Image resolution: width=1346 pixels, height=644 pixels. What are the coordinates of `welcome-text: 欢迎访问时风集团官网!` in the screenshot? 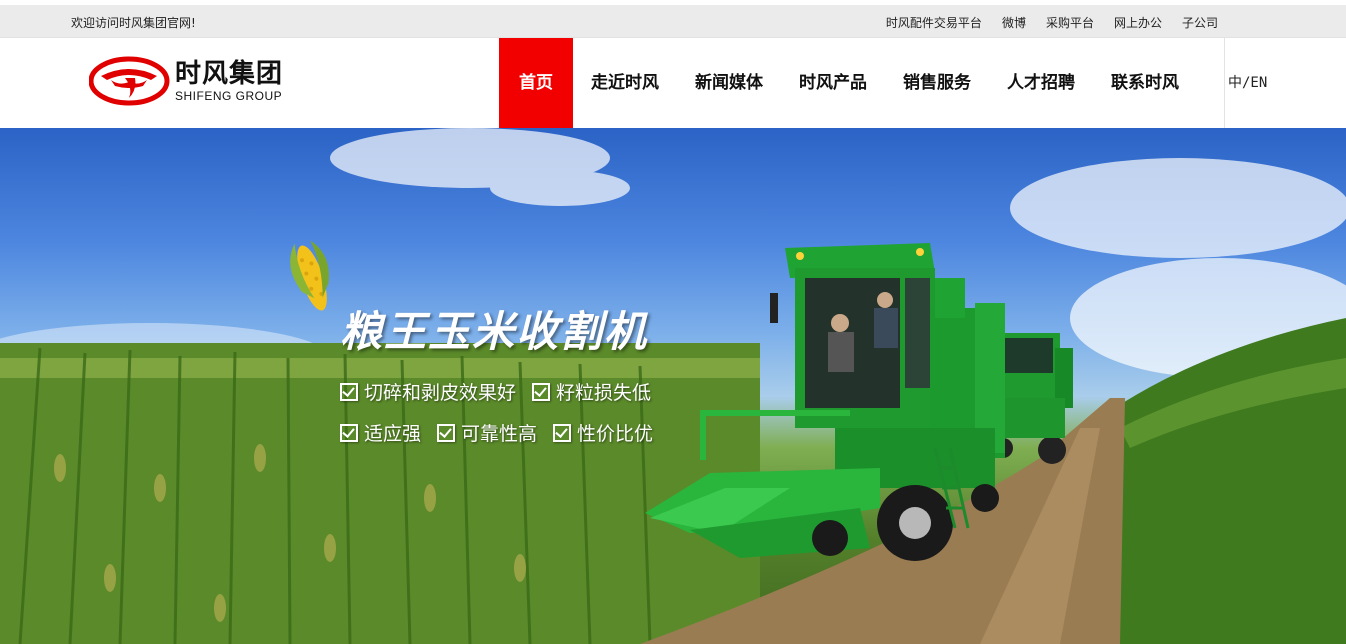 It's located at (133, 23).